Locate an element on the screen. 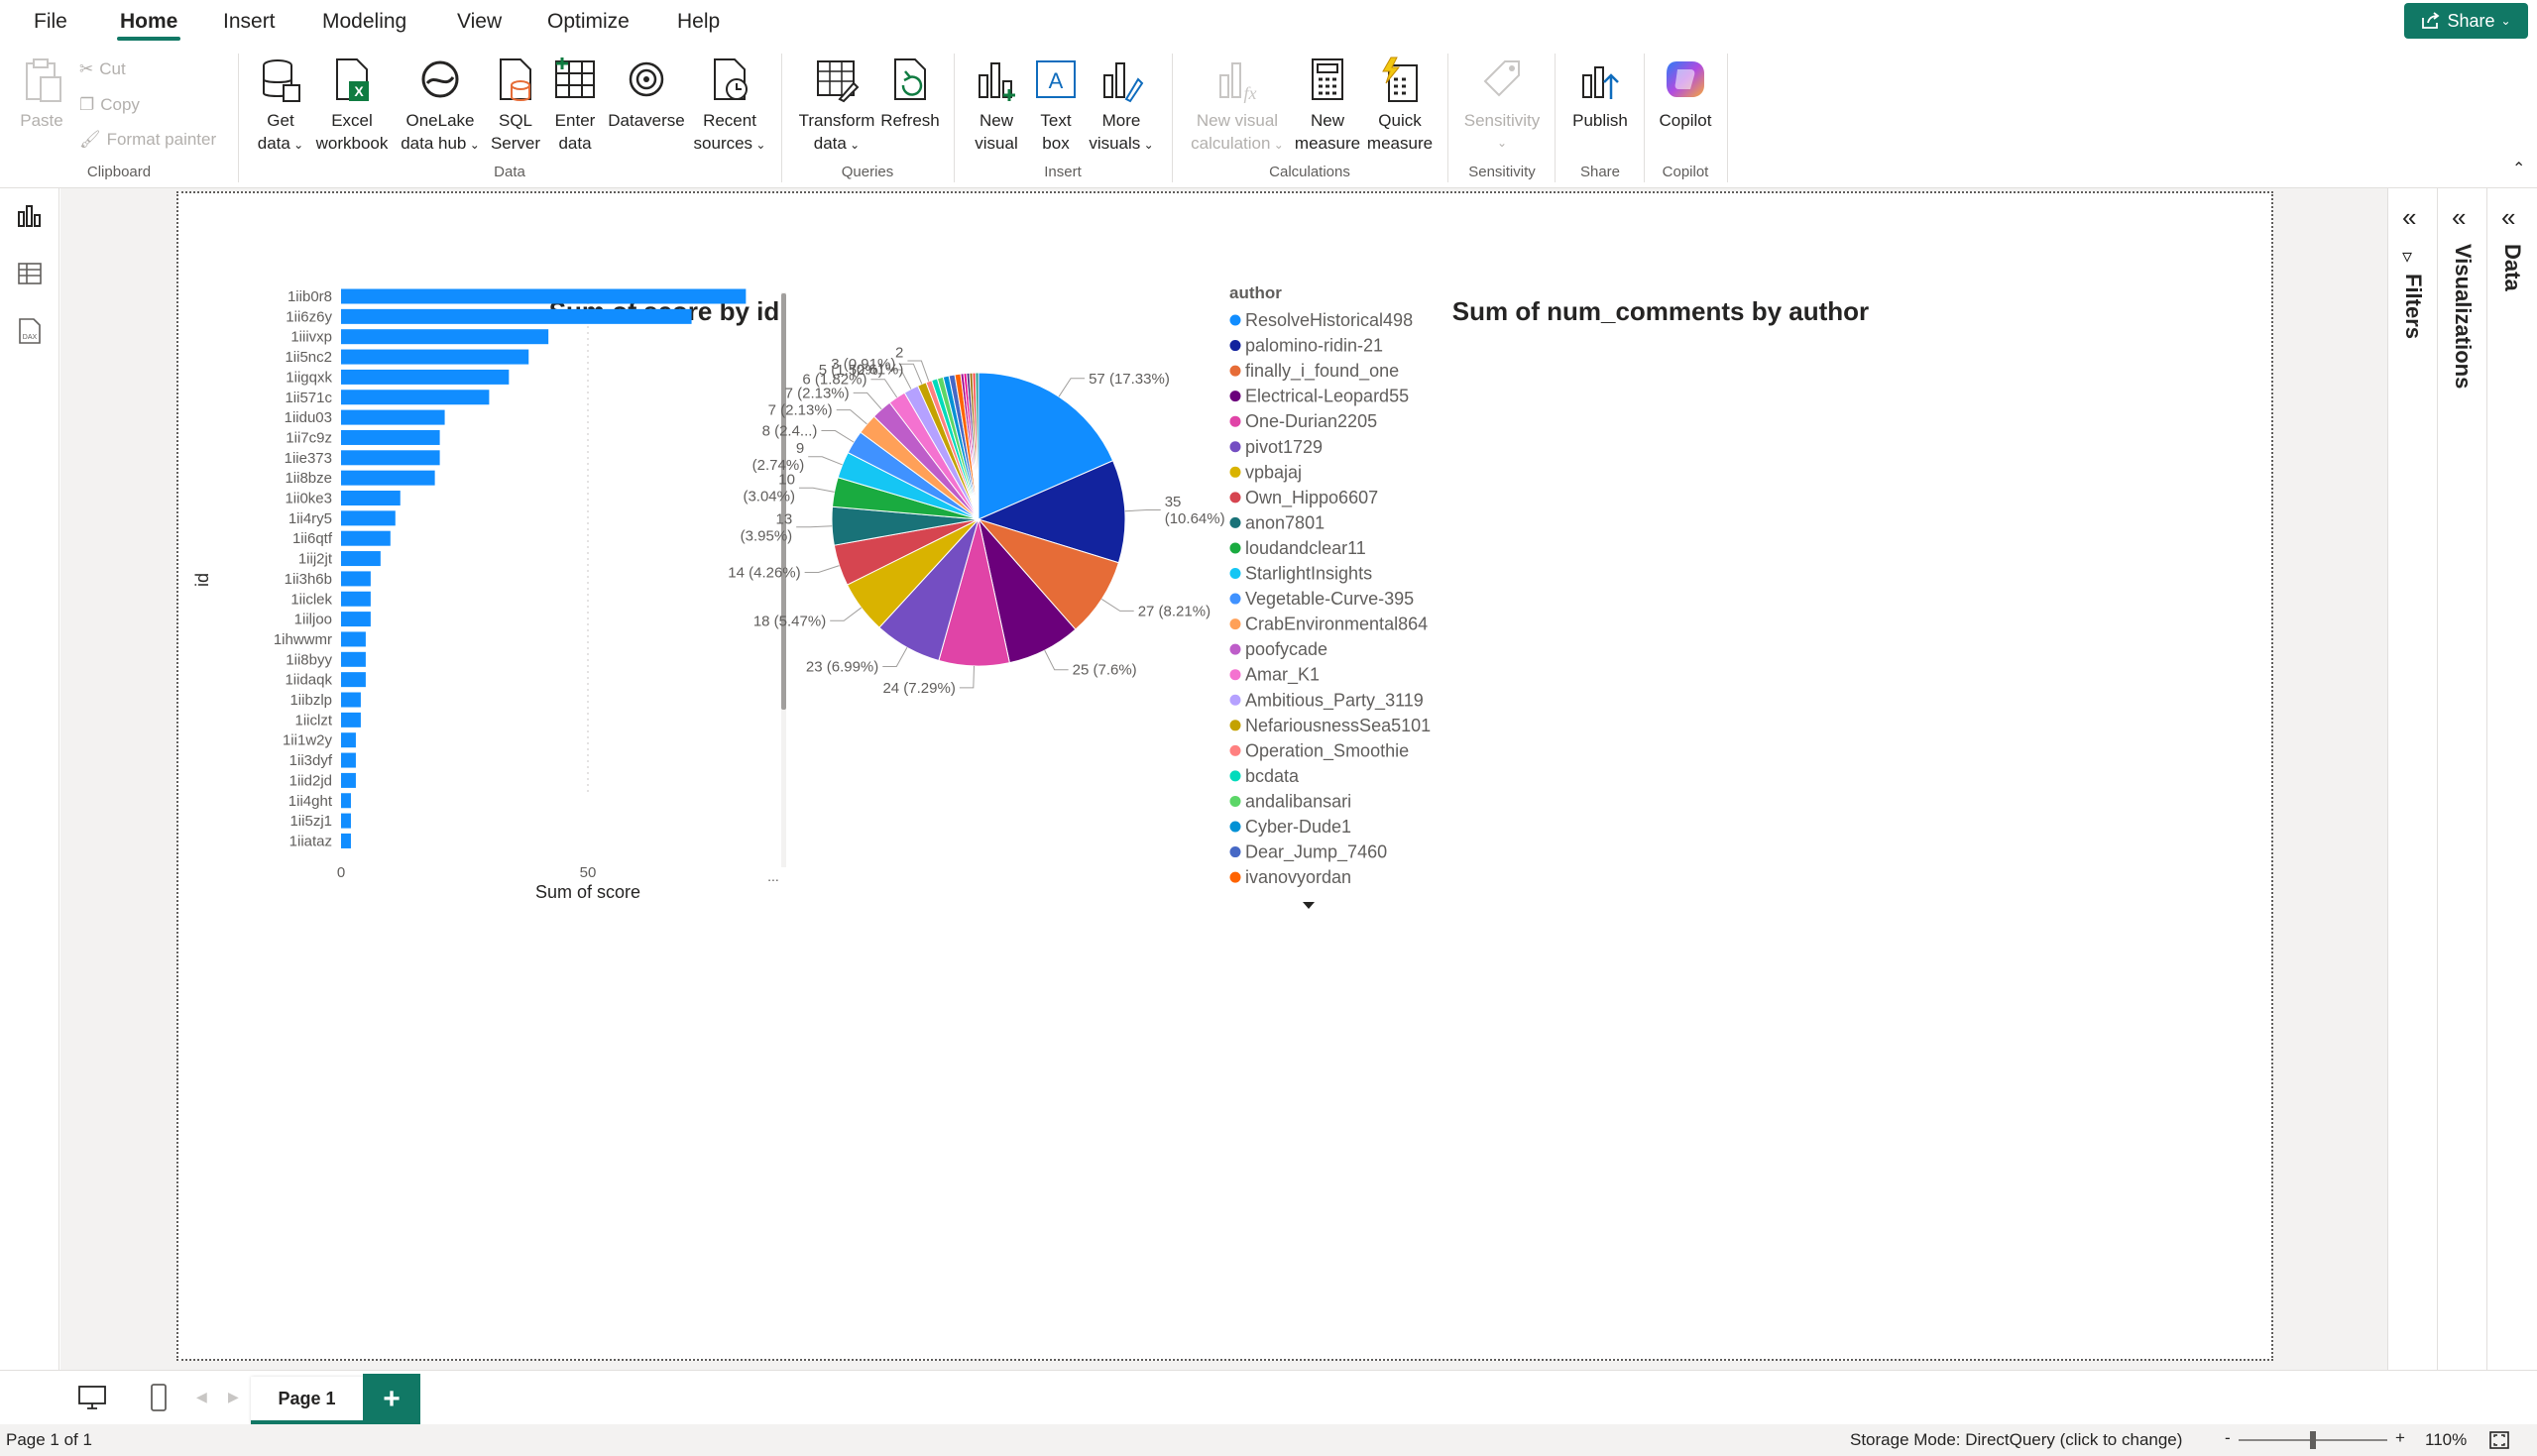 The width and height of the screenshot is (2537, 1456). legend-item: palomino-ridin-21 is located at coordinates (1314, 346).